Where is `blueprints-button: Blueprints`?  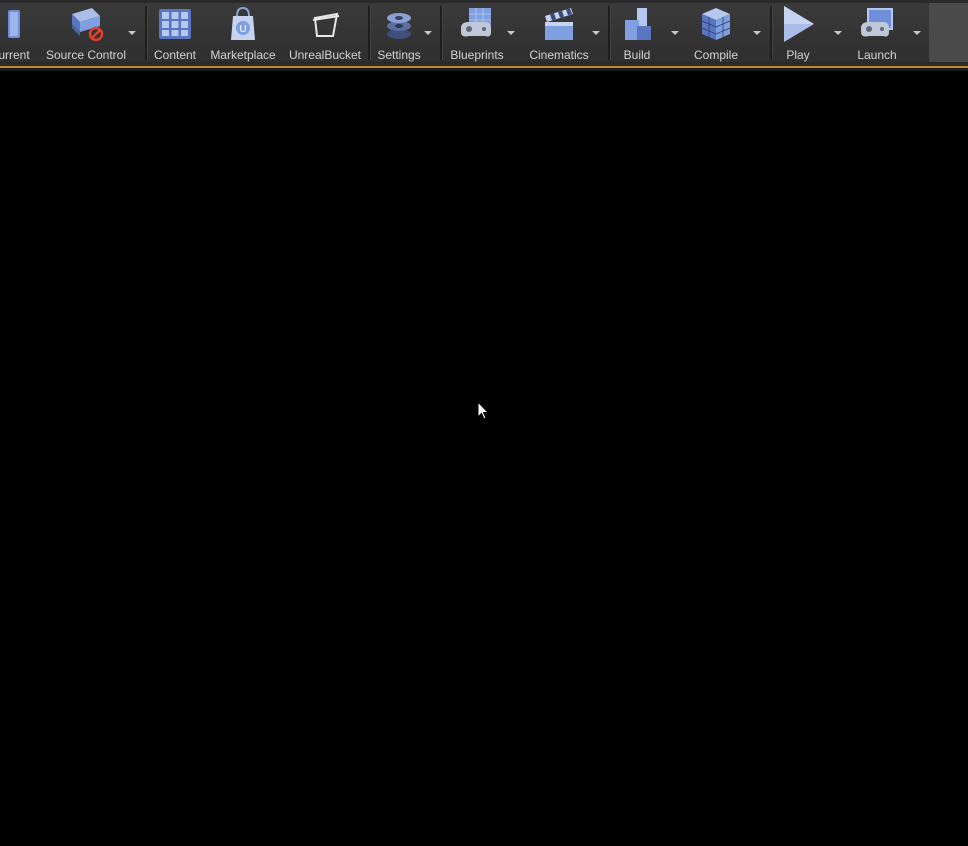
blueprints-button: Blueprints is located at coordinates (477, 32).